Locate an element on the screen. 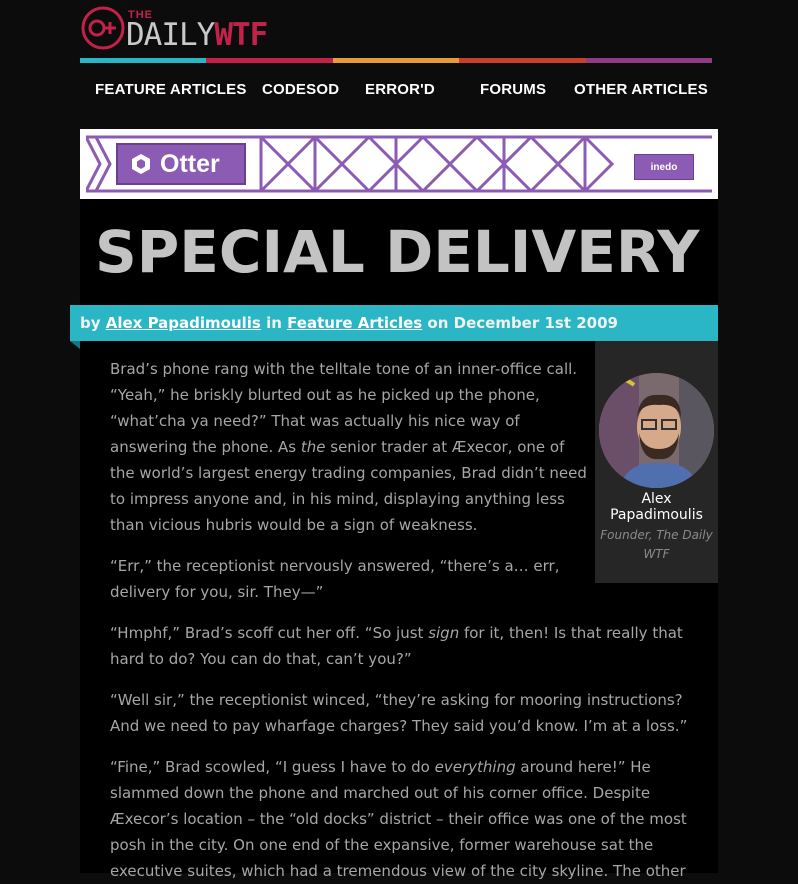 The height and width of the screenshot is (884, 798). author-avatar-image is located at coordinates (656, 430).